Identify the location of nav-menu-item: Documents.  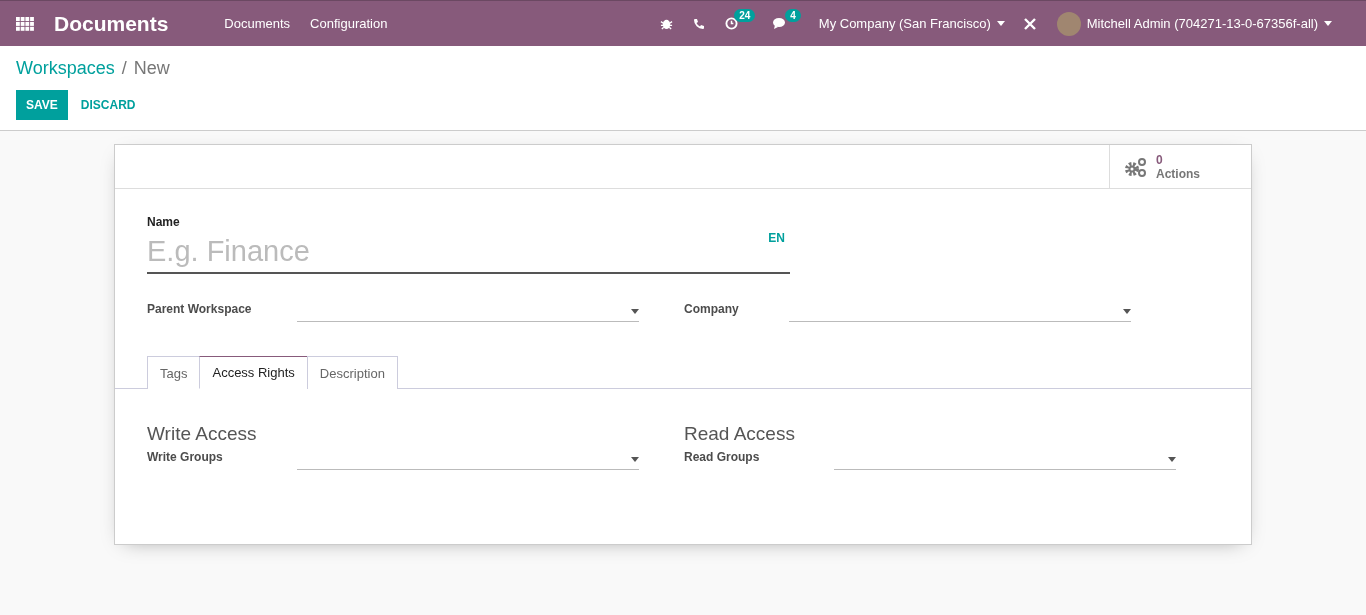
(257, 23).